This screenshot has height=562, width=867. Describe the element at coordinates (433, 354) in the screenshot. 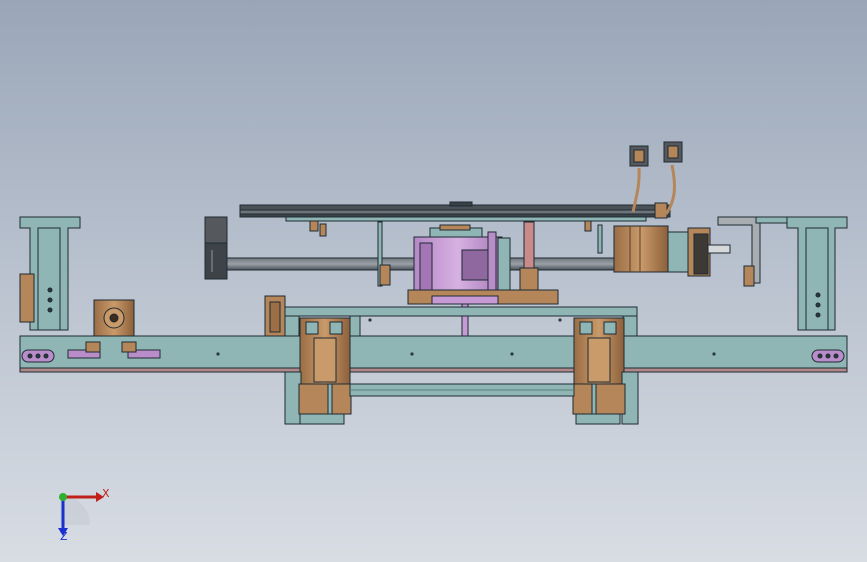

I see `main-beam` at that location.